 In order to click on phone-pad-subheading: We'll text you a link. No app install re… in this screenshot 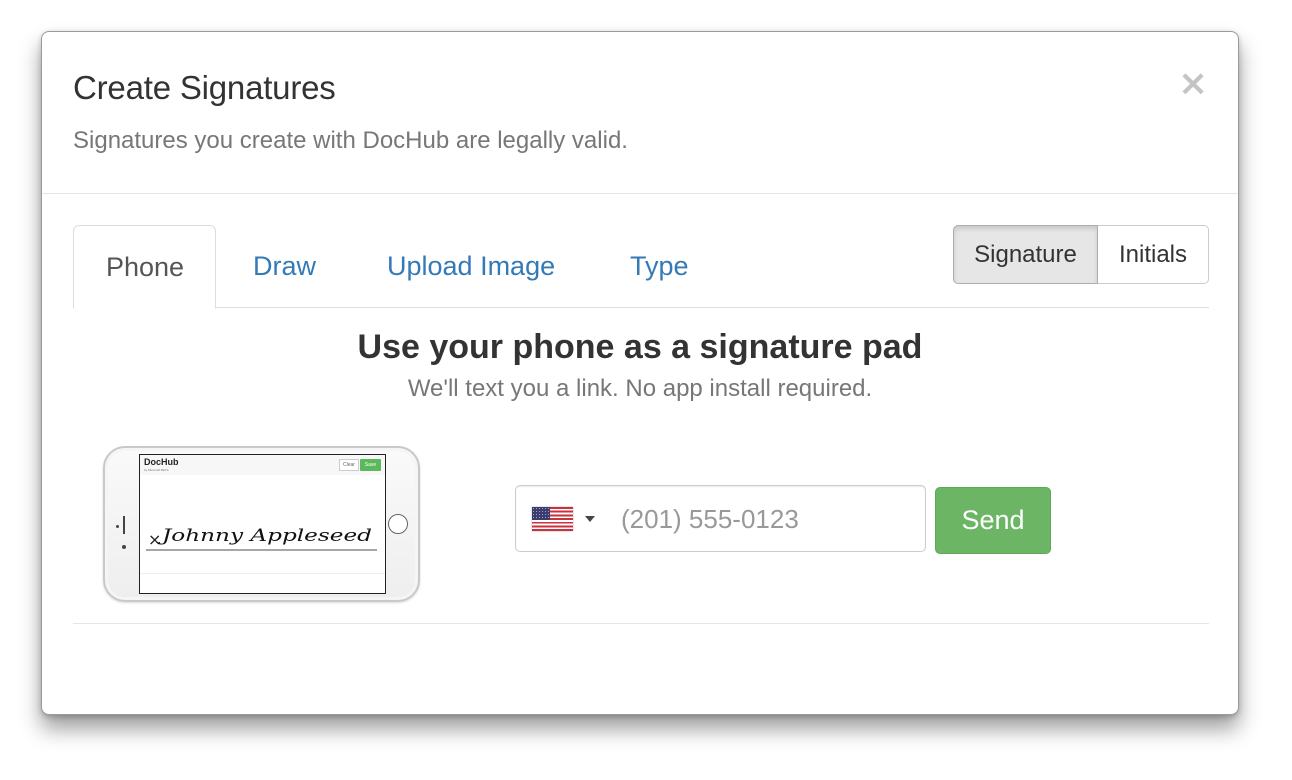, I will do `click(640, 388)`.